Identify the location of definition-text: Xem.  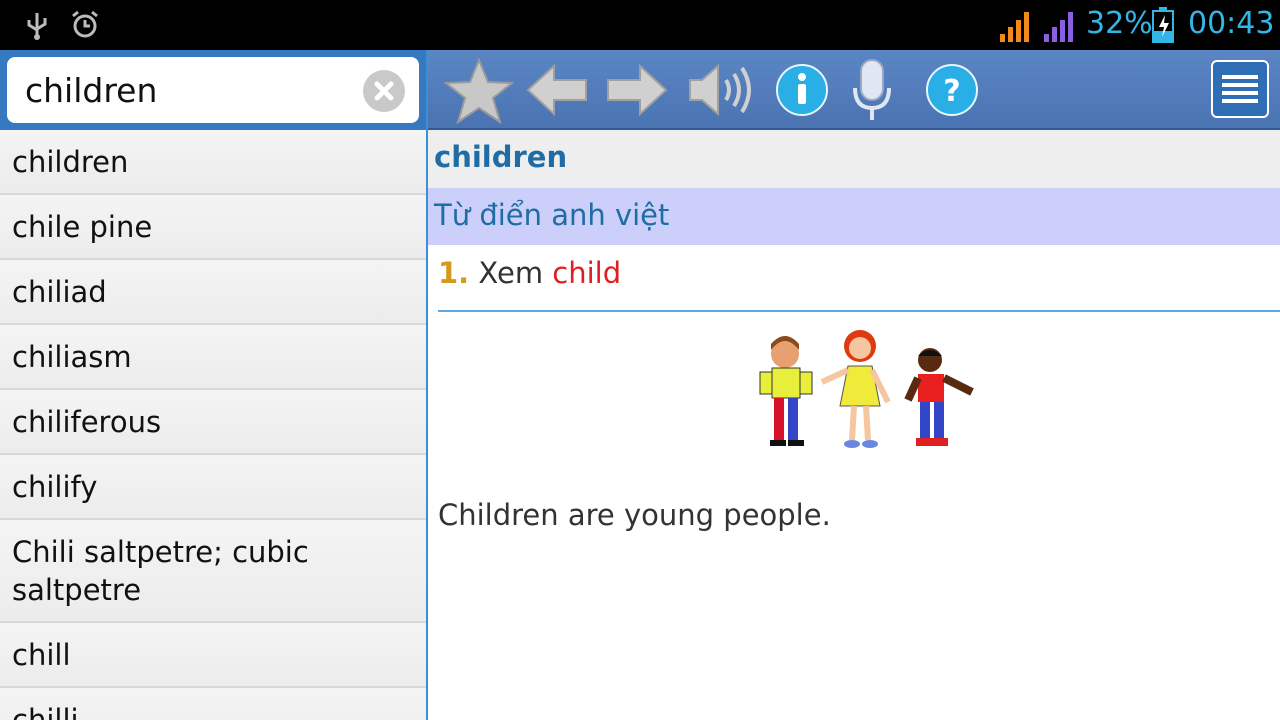
(511, 273).